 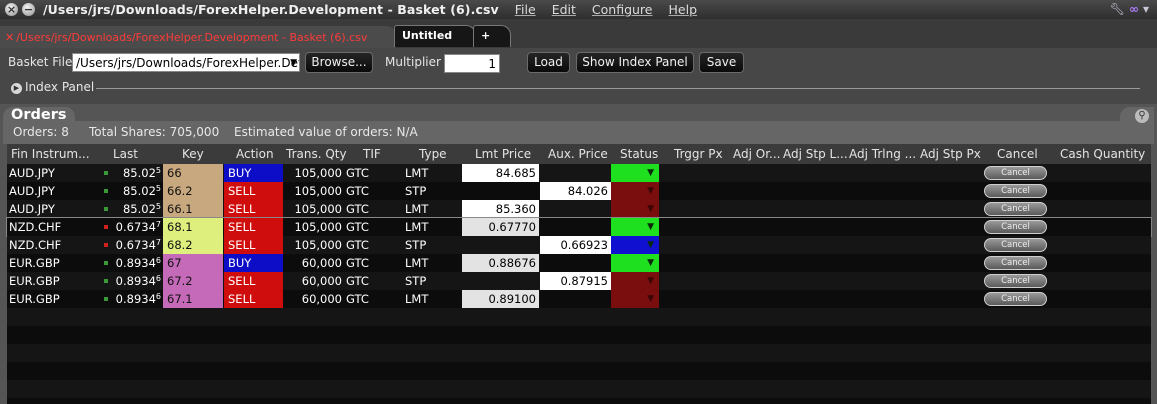 What do you see at coordinates (575, 281) in the screenshot?
I see `aux-price-cell: 0.87915` at bounding box center [575, 281].